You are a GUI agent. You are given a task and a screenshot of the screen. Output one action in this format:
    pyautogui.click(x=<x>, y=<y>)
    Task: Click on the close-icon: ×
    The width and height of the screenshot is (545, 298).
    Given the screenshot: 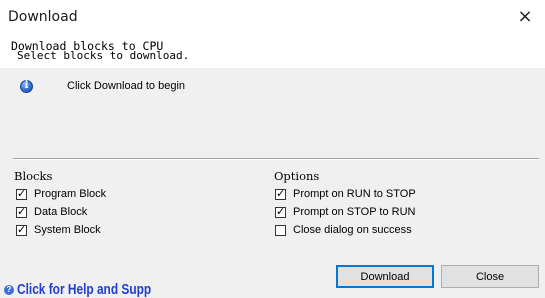 What is the action you would take?
    pyautogui.click(x=525, y=17)
    